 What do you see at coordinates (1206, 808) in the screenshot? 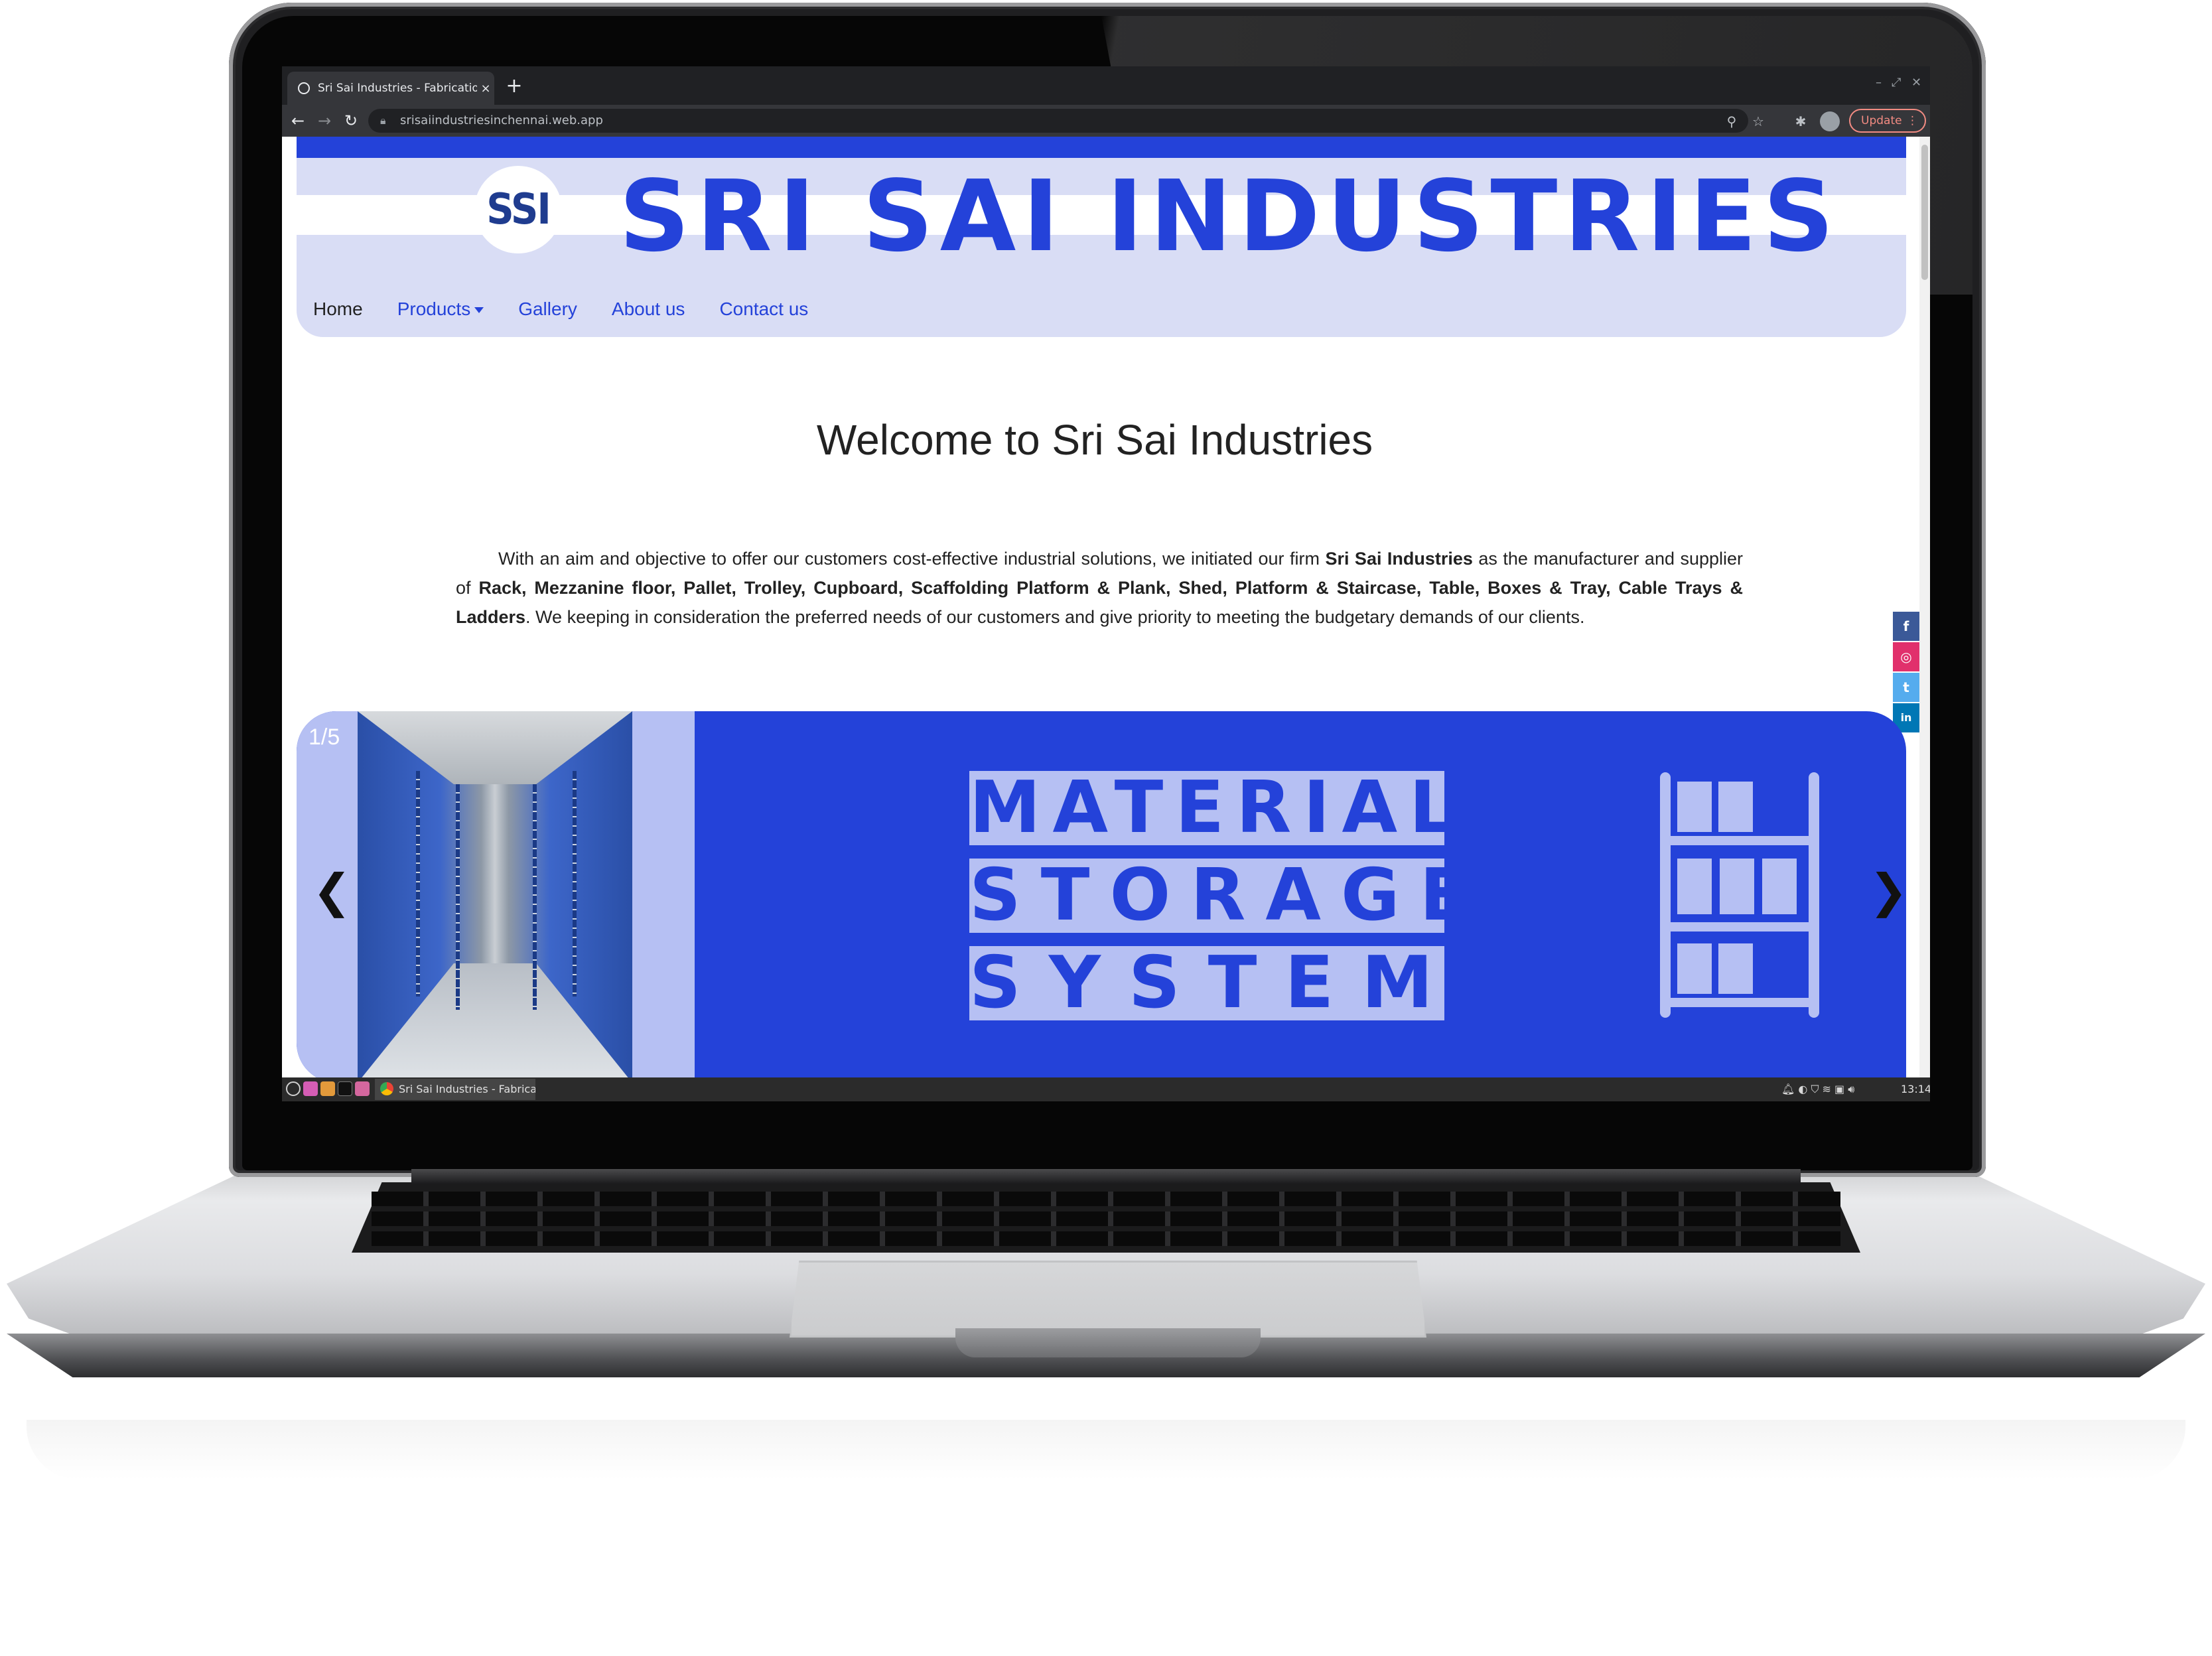
I see `slide-text-material: MATERIAL` at bounding box center [1206, 808].